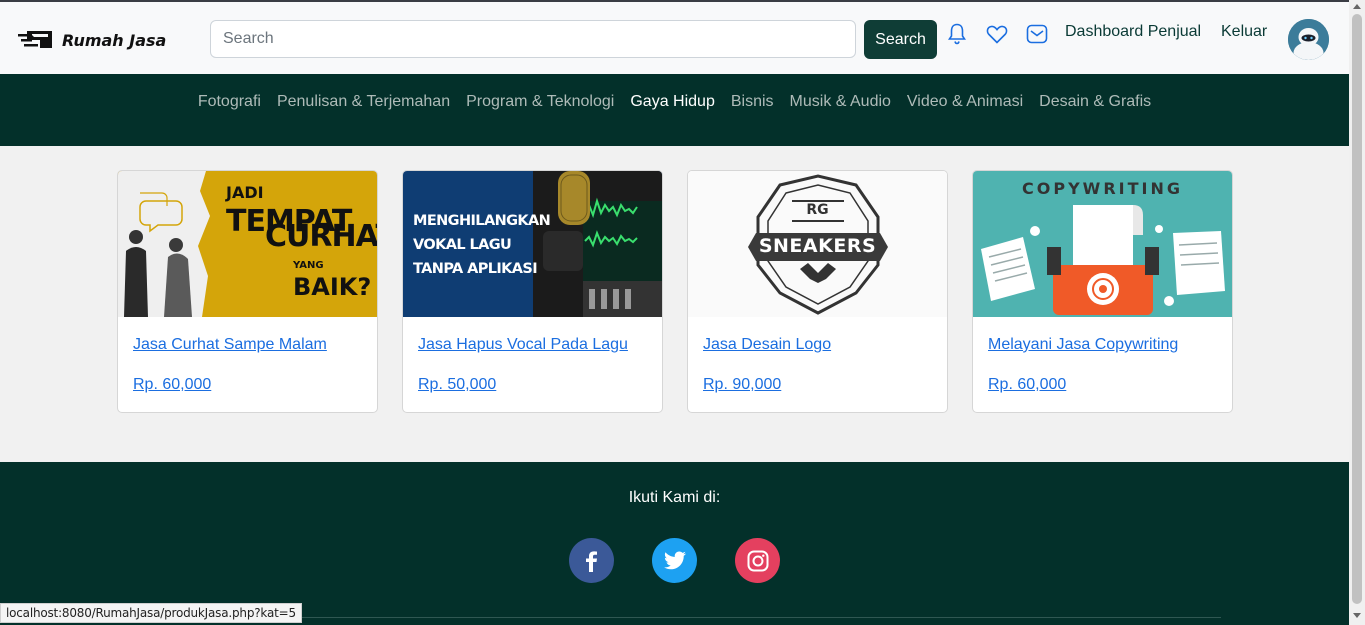  Describe the element at coordinates (1357, 309) in the screenshot. I see `scroll-thumb` at that location.